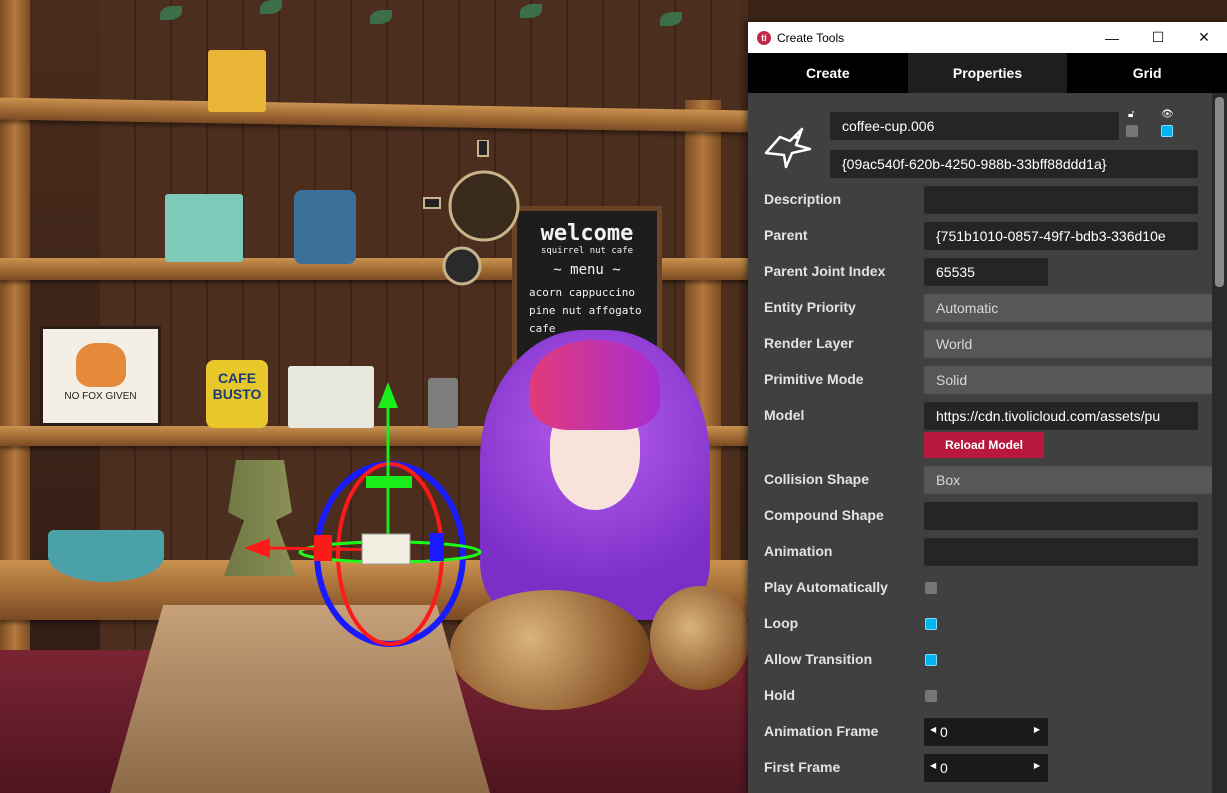 This screenshot has height=793, width=1227. Describe the element at coordinates (980, 588) in the screenshot. I see `play-automatically-row: Play Automatically` at that location.